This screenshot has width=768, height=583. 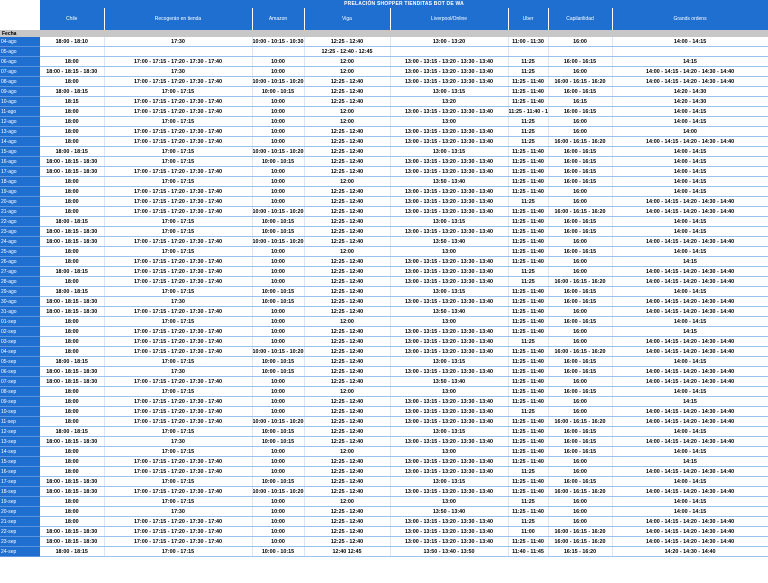 What do you see at coordinates (20, 81) in the screenshot?
I see `row-date: 08-ago` at bounding box center [20, 81].